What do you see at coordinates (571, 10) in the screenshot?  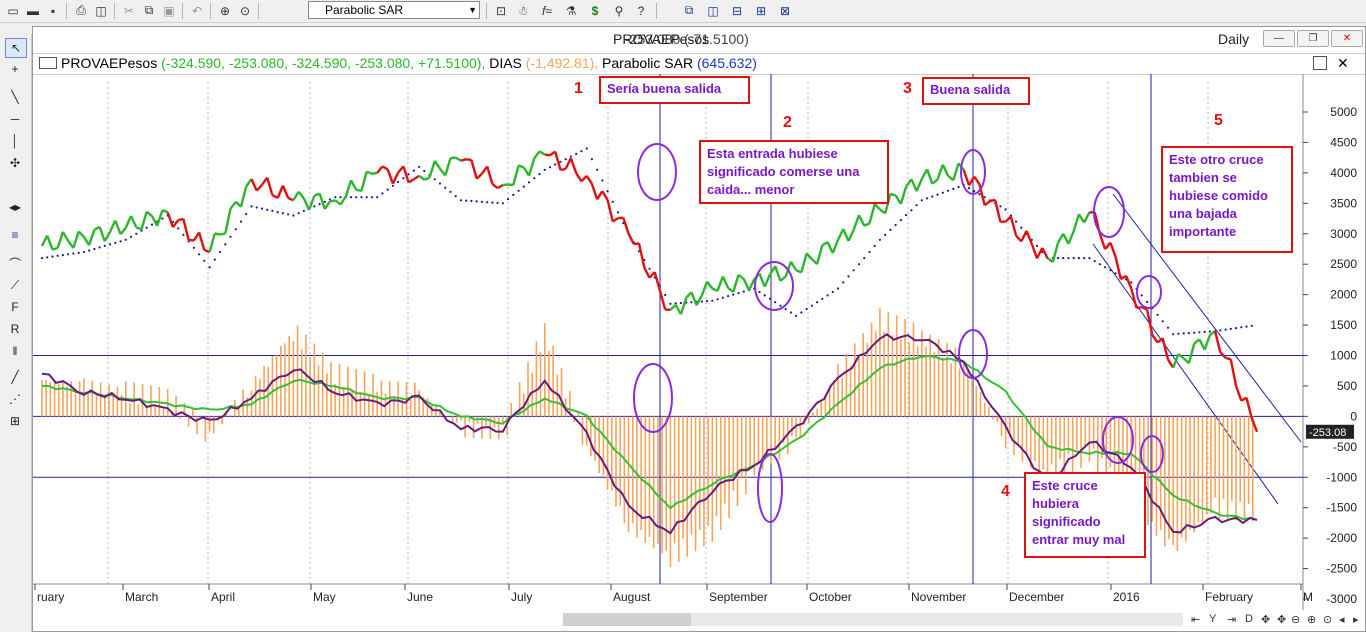 I see `optimize-icon: ⚗` at bounding box center [571, 10].